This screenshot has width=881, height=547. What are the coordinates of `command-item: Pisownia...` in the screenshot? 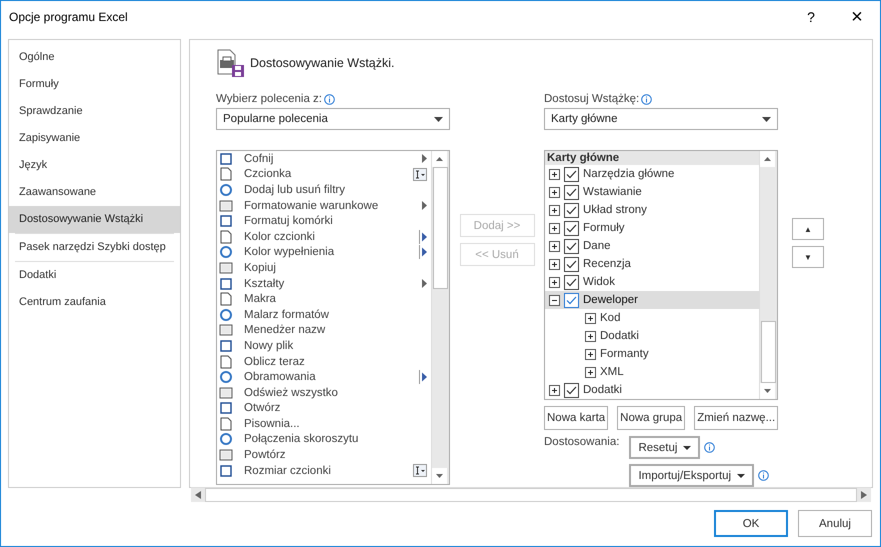 It's located at (324, 424).